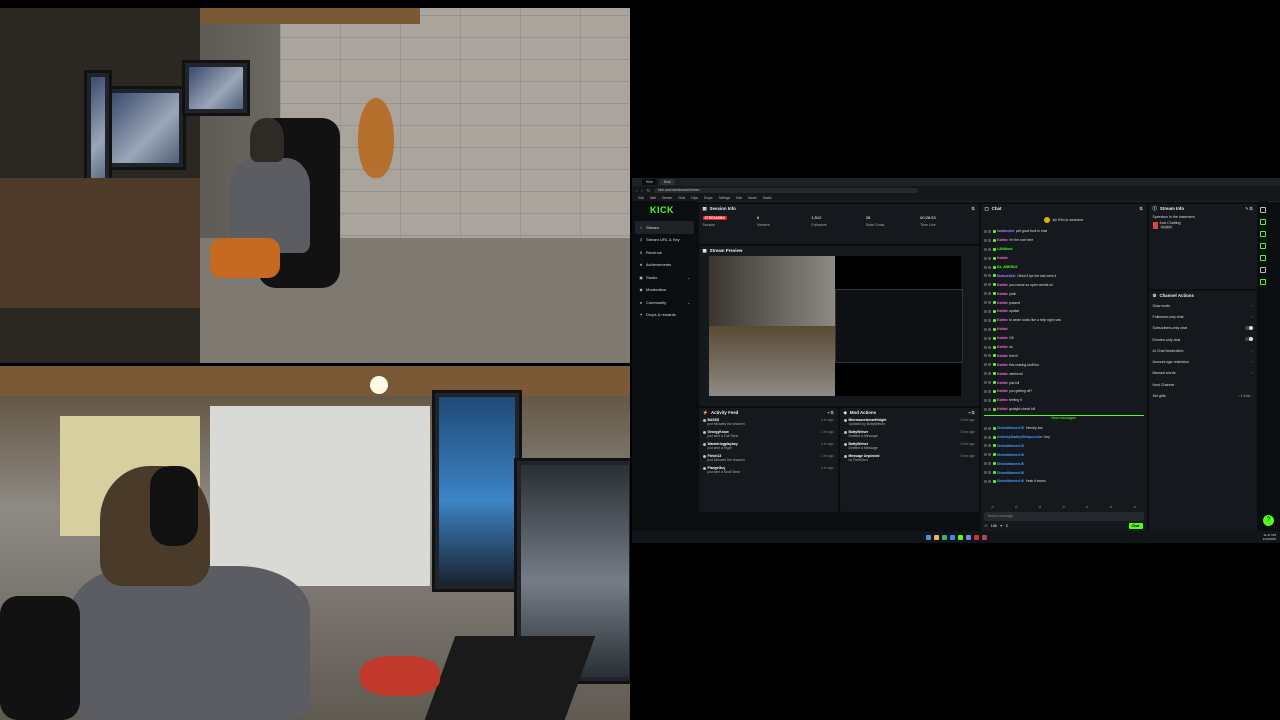 The height and width of the screenshot is (720, 1280). Describe the element at coordinates (1203, 395) in the screenshot. I see `channel-action-item: Set gifts › 1 Kick ›` at that location.